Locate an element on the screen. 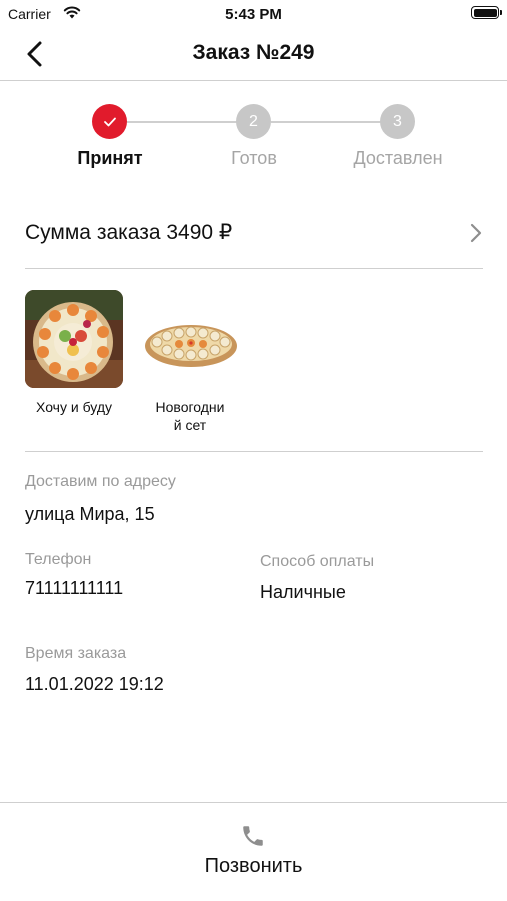  step-accepted-circle is located at coordinates (109, 121).